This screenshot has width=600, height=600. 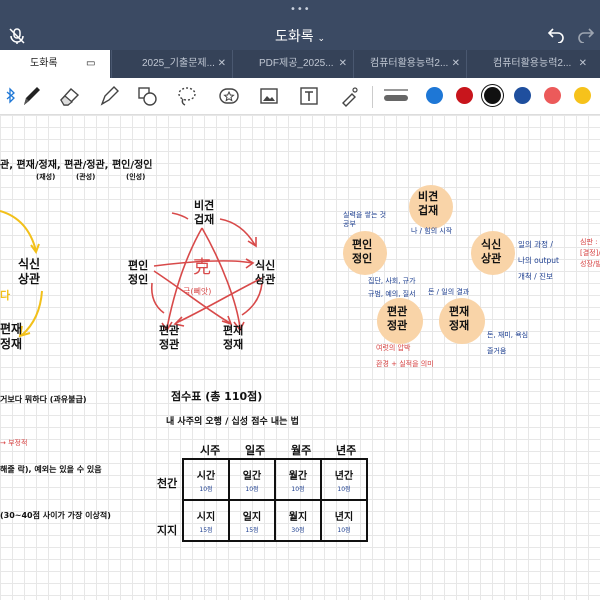 I want to click on tab-pdf: PDF제공_2025... ✕, so click(x=292, y=64).